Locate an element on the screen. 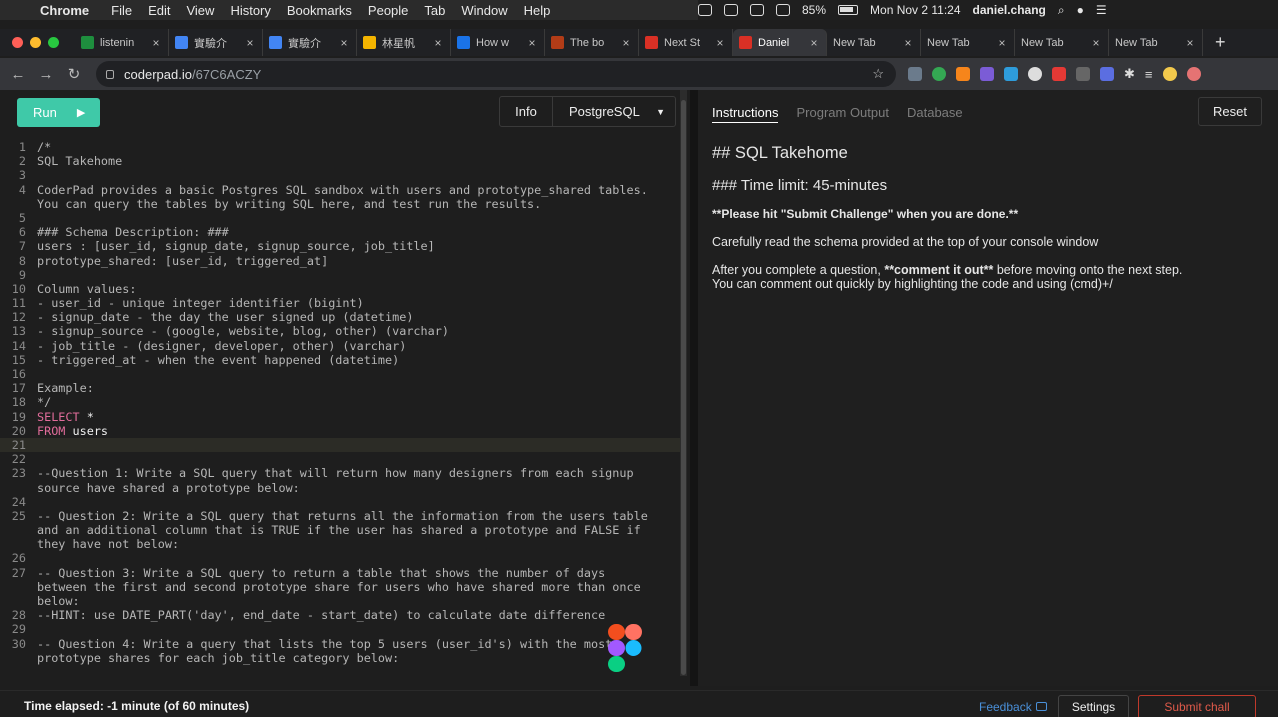 The image size is (1278, 717). code-line: 5 is located at coordinates (342, 218).